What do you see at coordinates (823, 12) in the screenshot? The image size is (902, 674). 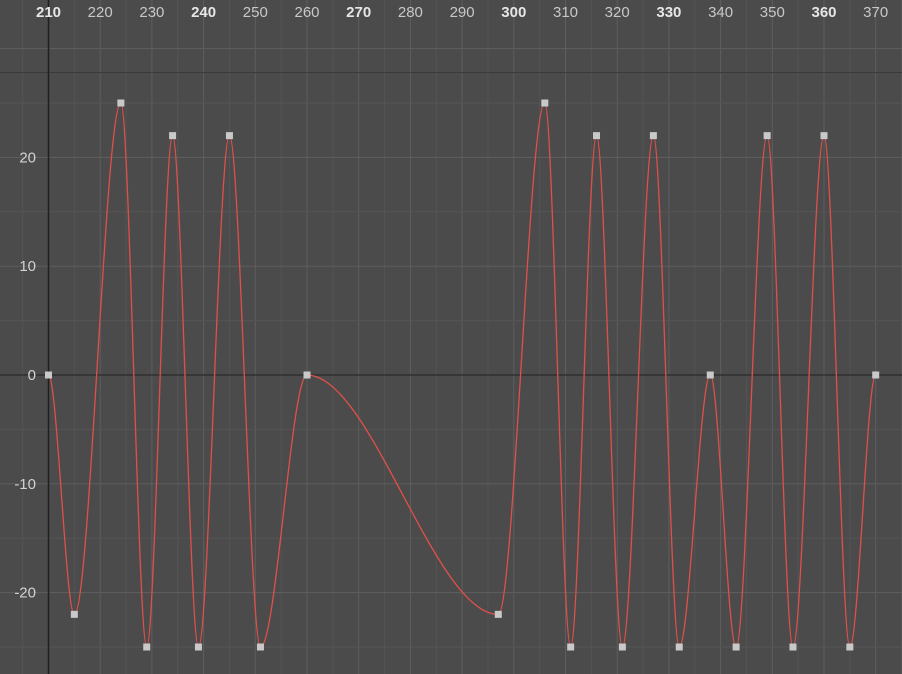 I see `frame-tick-label: 360` at bounding box center [823, 12].